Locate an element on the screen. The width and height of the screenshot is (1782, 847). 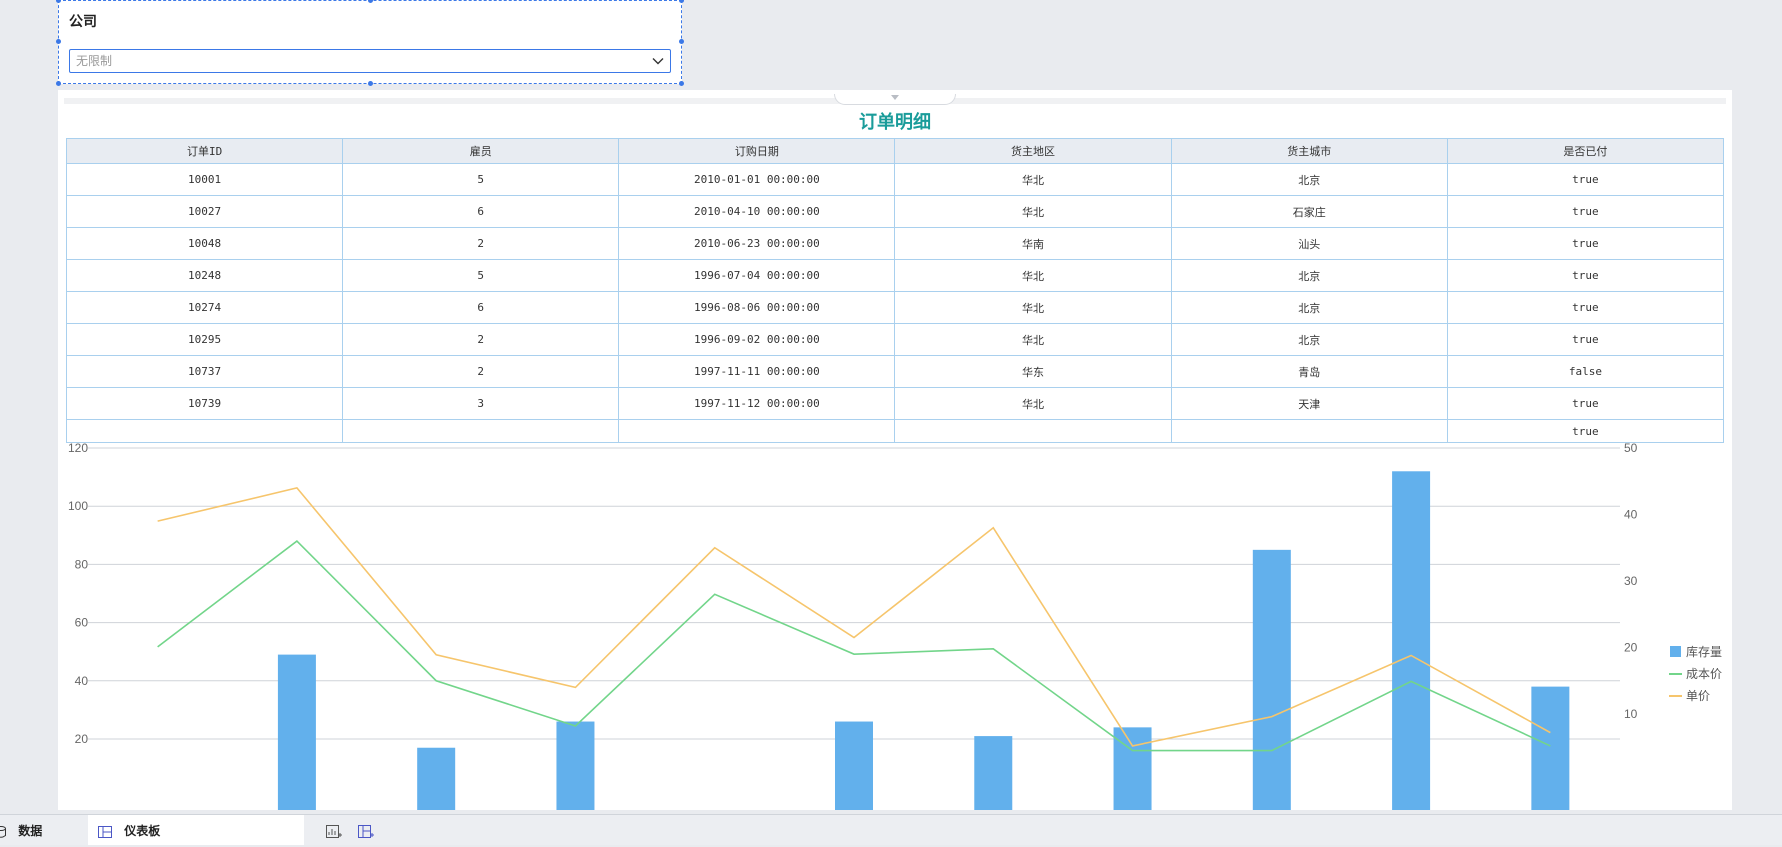
tab-data: 数据 is located at coordinates (43, 830).